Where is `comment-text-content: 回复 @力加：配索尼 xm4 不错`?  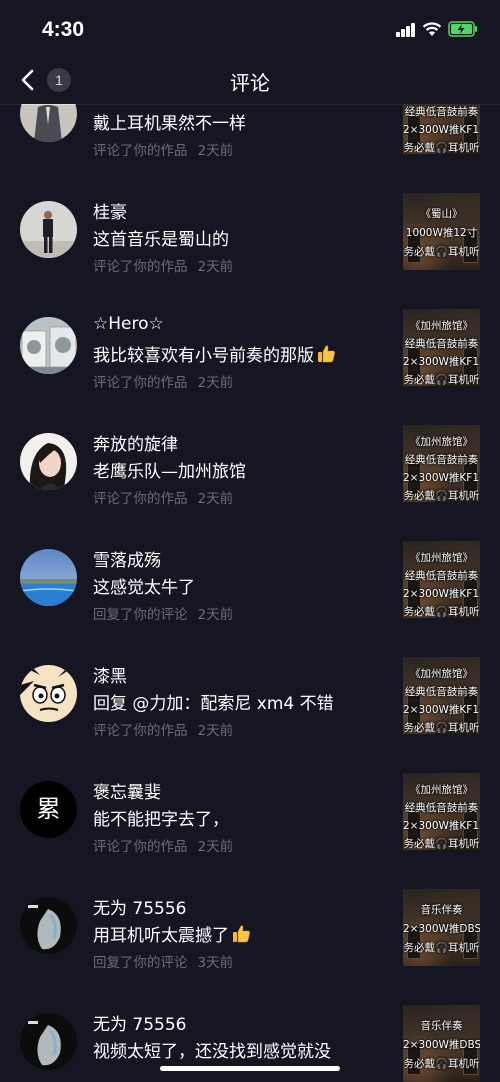 comment-text-content: 回复 @力加：配索尼 xm4 不错 is located at coordinates (213, 704).